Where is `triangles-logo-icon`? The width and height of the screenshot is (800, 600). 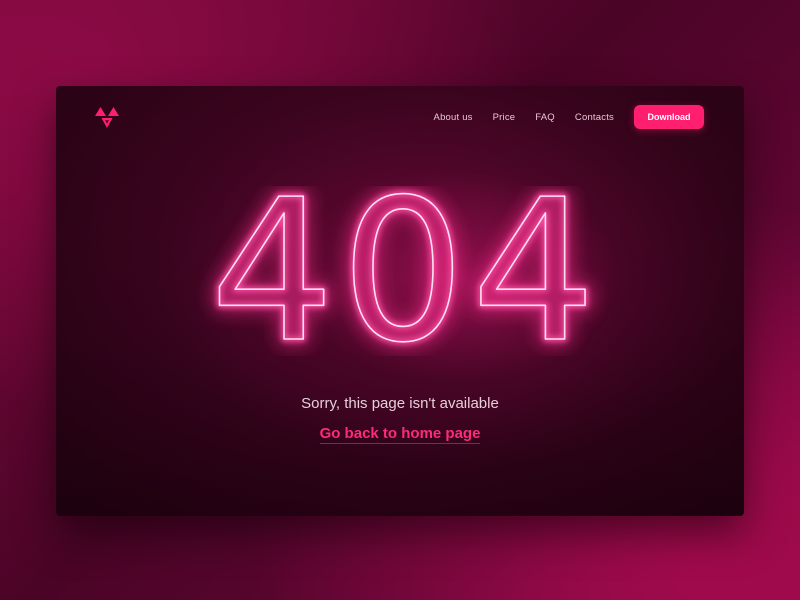
triangles-logo-icon is located at coordinates (107, 117).